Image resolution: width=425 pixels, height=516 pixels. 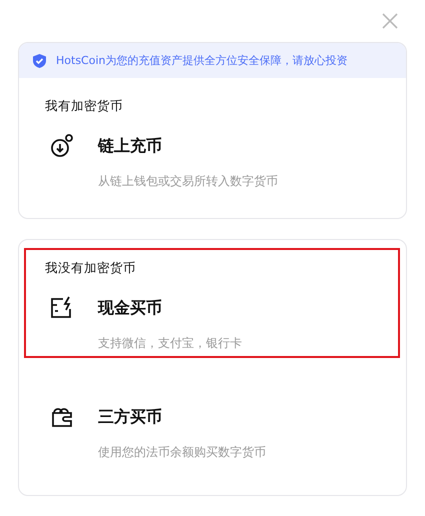 I want to click on shield-check-icon, so click(x=39, y=61).